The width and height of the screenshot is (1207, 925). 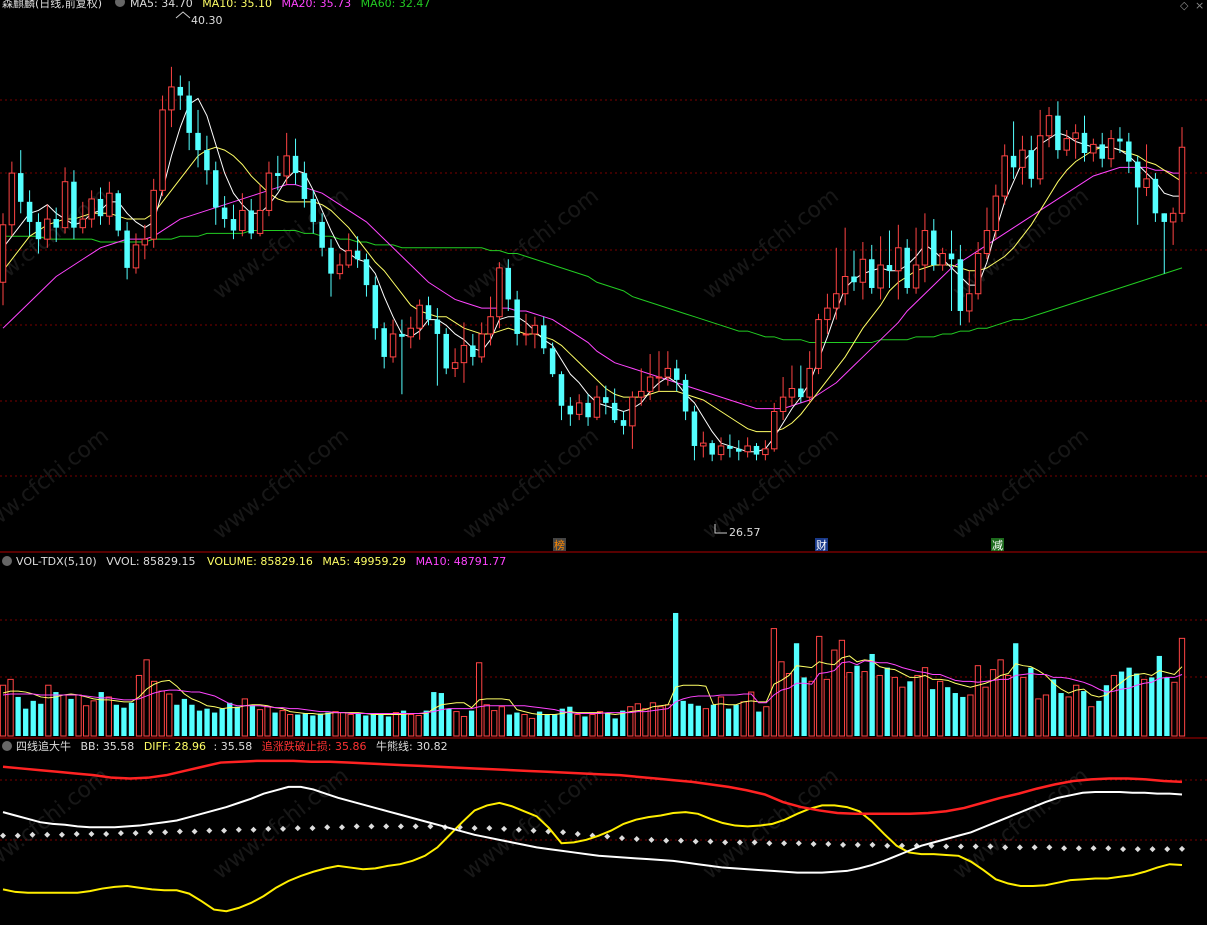 What do you see at coordinates (1184, 6) in the screenshot?
I see `diamond-icon: ◇` at bounding box center [1184, 6].